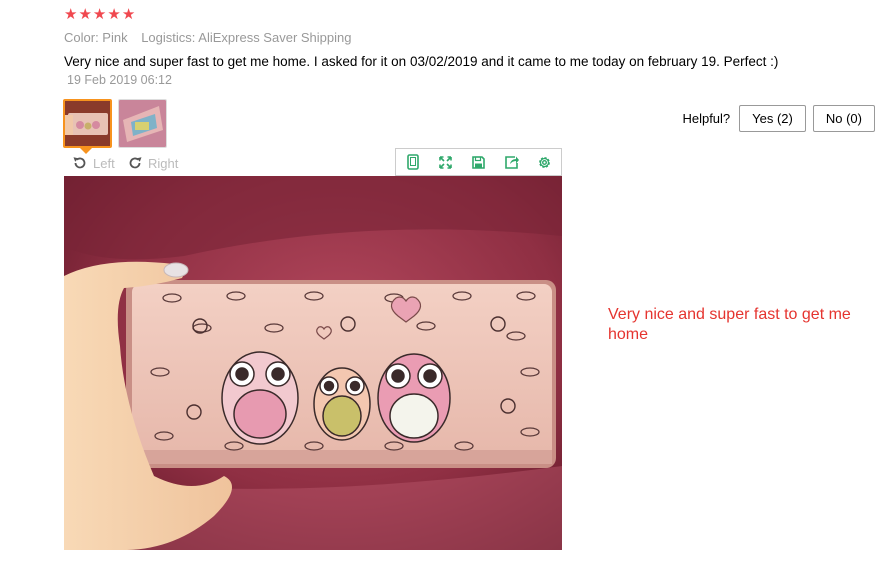  What do you see at coordinates (163, 163) in the screenshot?
I see `rotate-right-label: Right` at bounding box center [163, 163].